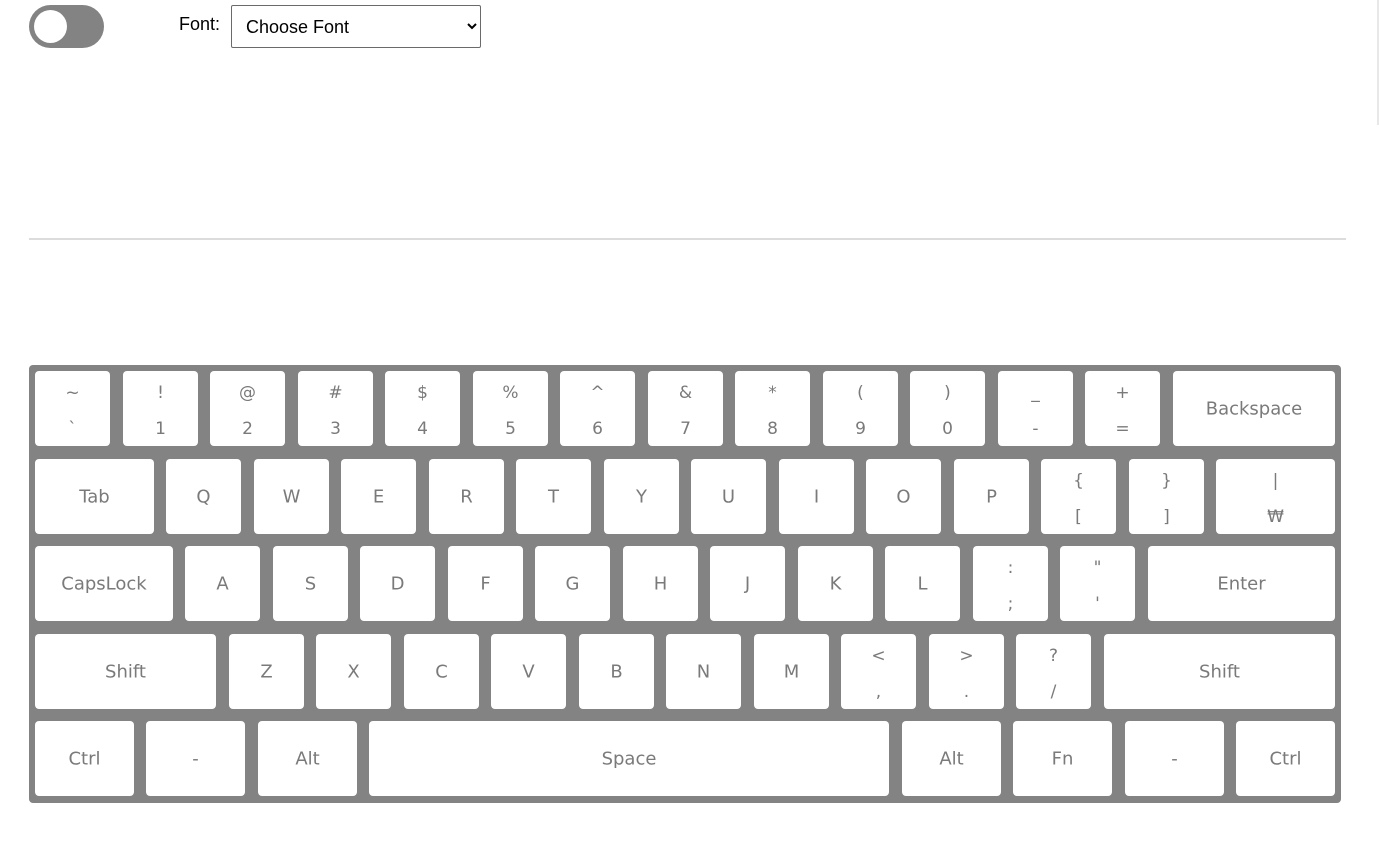 The image size is (1379, 841). I want to click on key-label: W, so click(291, 496).